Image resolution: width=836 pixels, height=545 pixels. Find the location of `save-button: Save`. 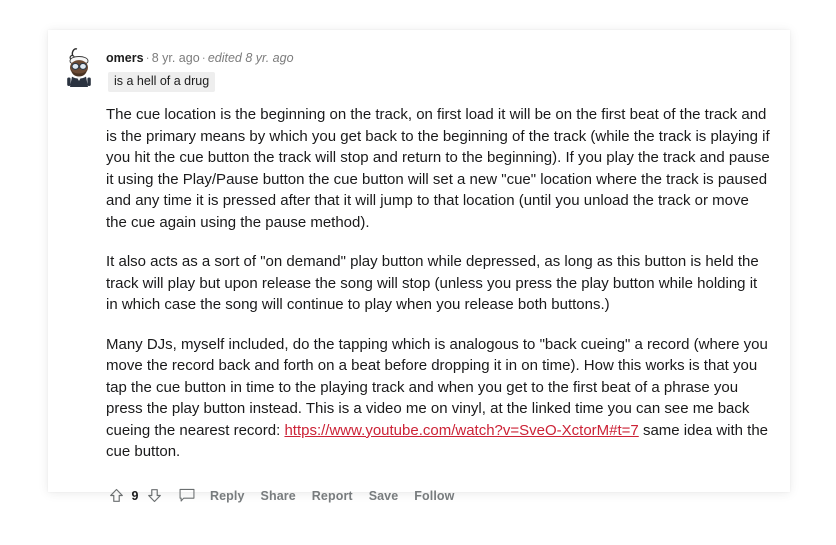

save-button: Save is located at coordinates (384, 496).